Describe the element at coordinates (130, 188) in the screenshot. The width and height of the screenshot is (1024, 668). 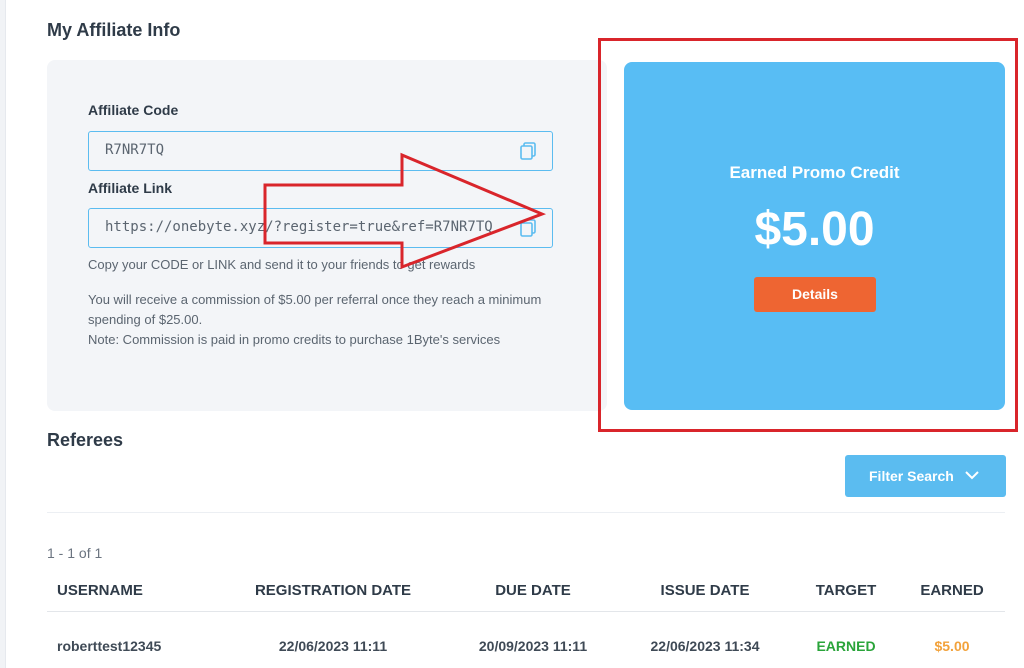
I see `affiliate-link-label: Affiliate Link` at that location.